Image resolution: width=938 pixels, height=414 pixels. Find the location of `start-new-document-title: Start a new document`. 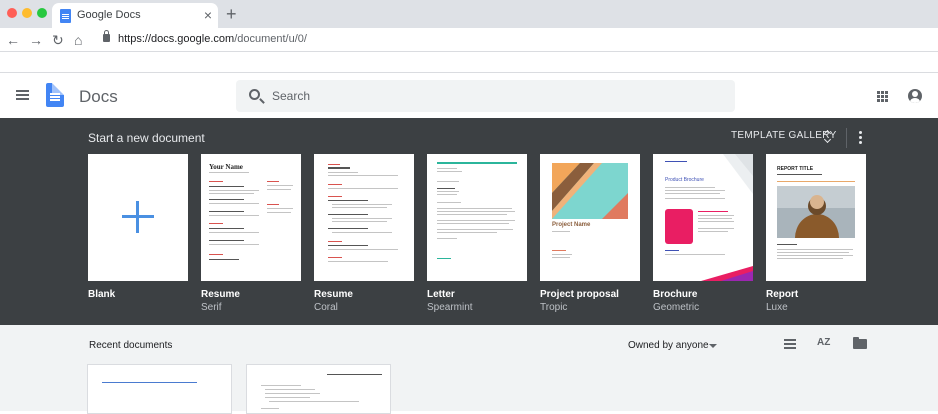

start-new-document-title: Start a new document is located at coordinates (146, 138).